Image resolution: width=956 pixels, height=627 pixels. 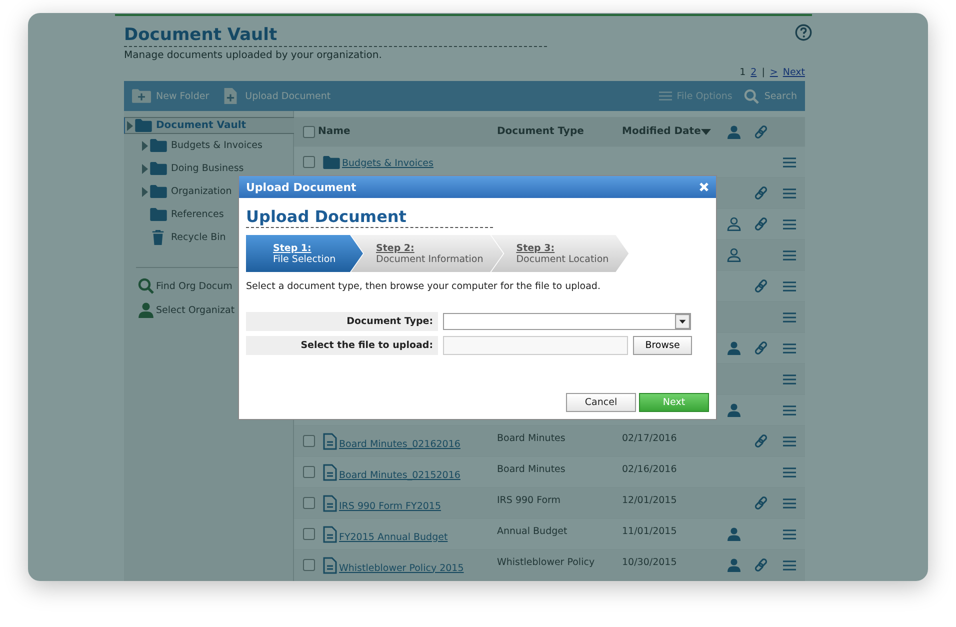 What do you see at coordinates (535, 345) in the screenshot?
I see `file-path-field` at bounding box center [535, 345].